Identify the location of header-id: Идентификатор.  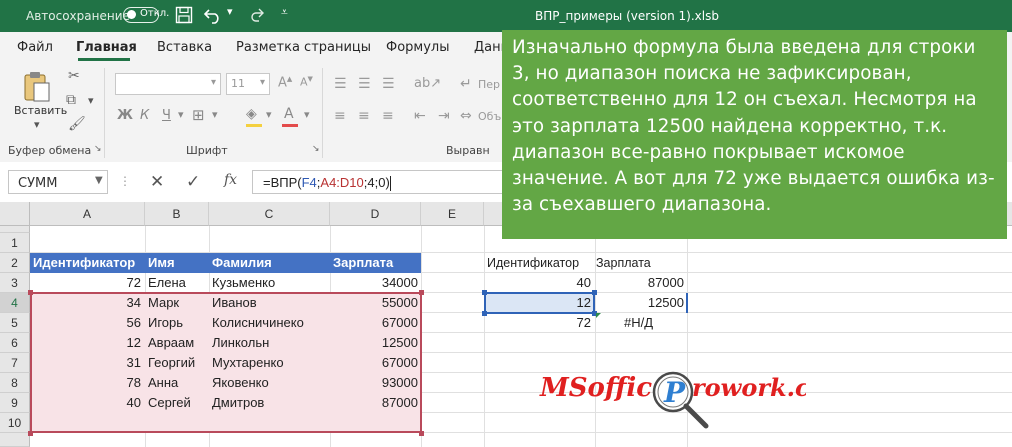
(84, 263).